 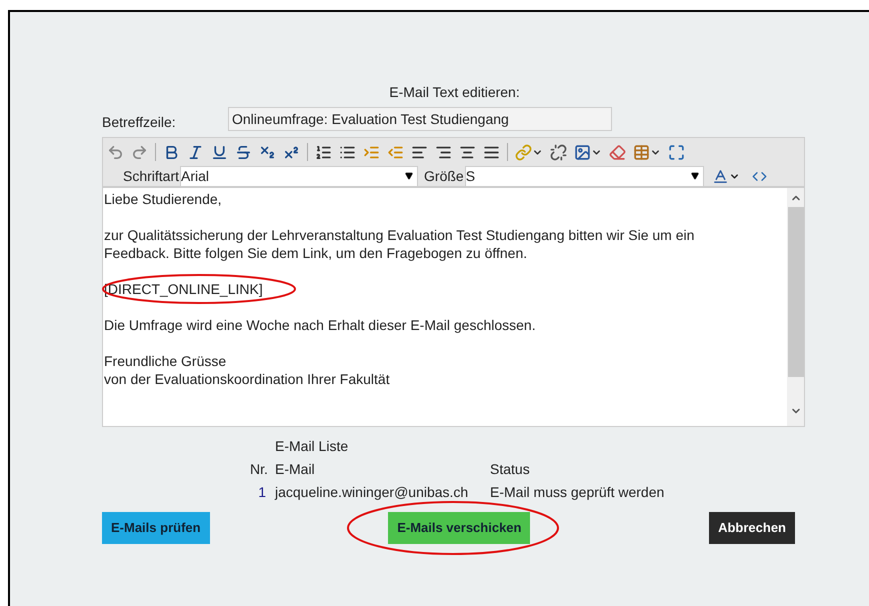 What do you see at coordinates (400, 244) in the screenshot?
I see `email-text: zur Qualitätssicherung der Lehrveranstaltung Evaluation Test Studiengang bitten wir Sie um ein Feedback. Bitte folgen Sie dem Link, um den Fragebogen zu öffnen.` at bounding box center [400, 244].